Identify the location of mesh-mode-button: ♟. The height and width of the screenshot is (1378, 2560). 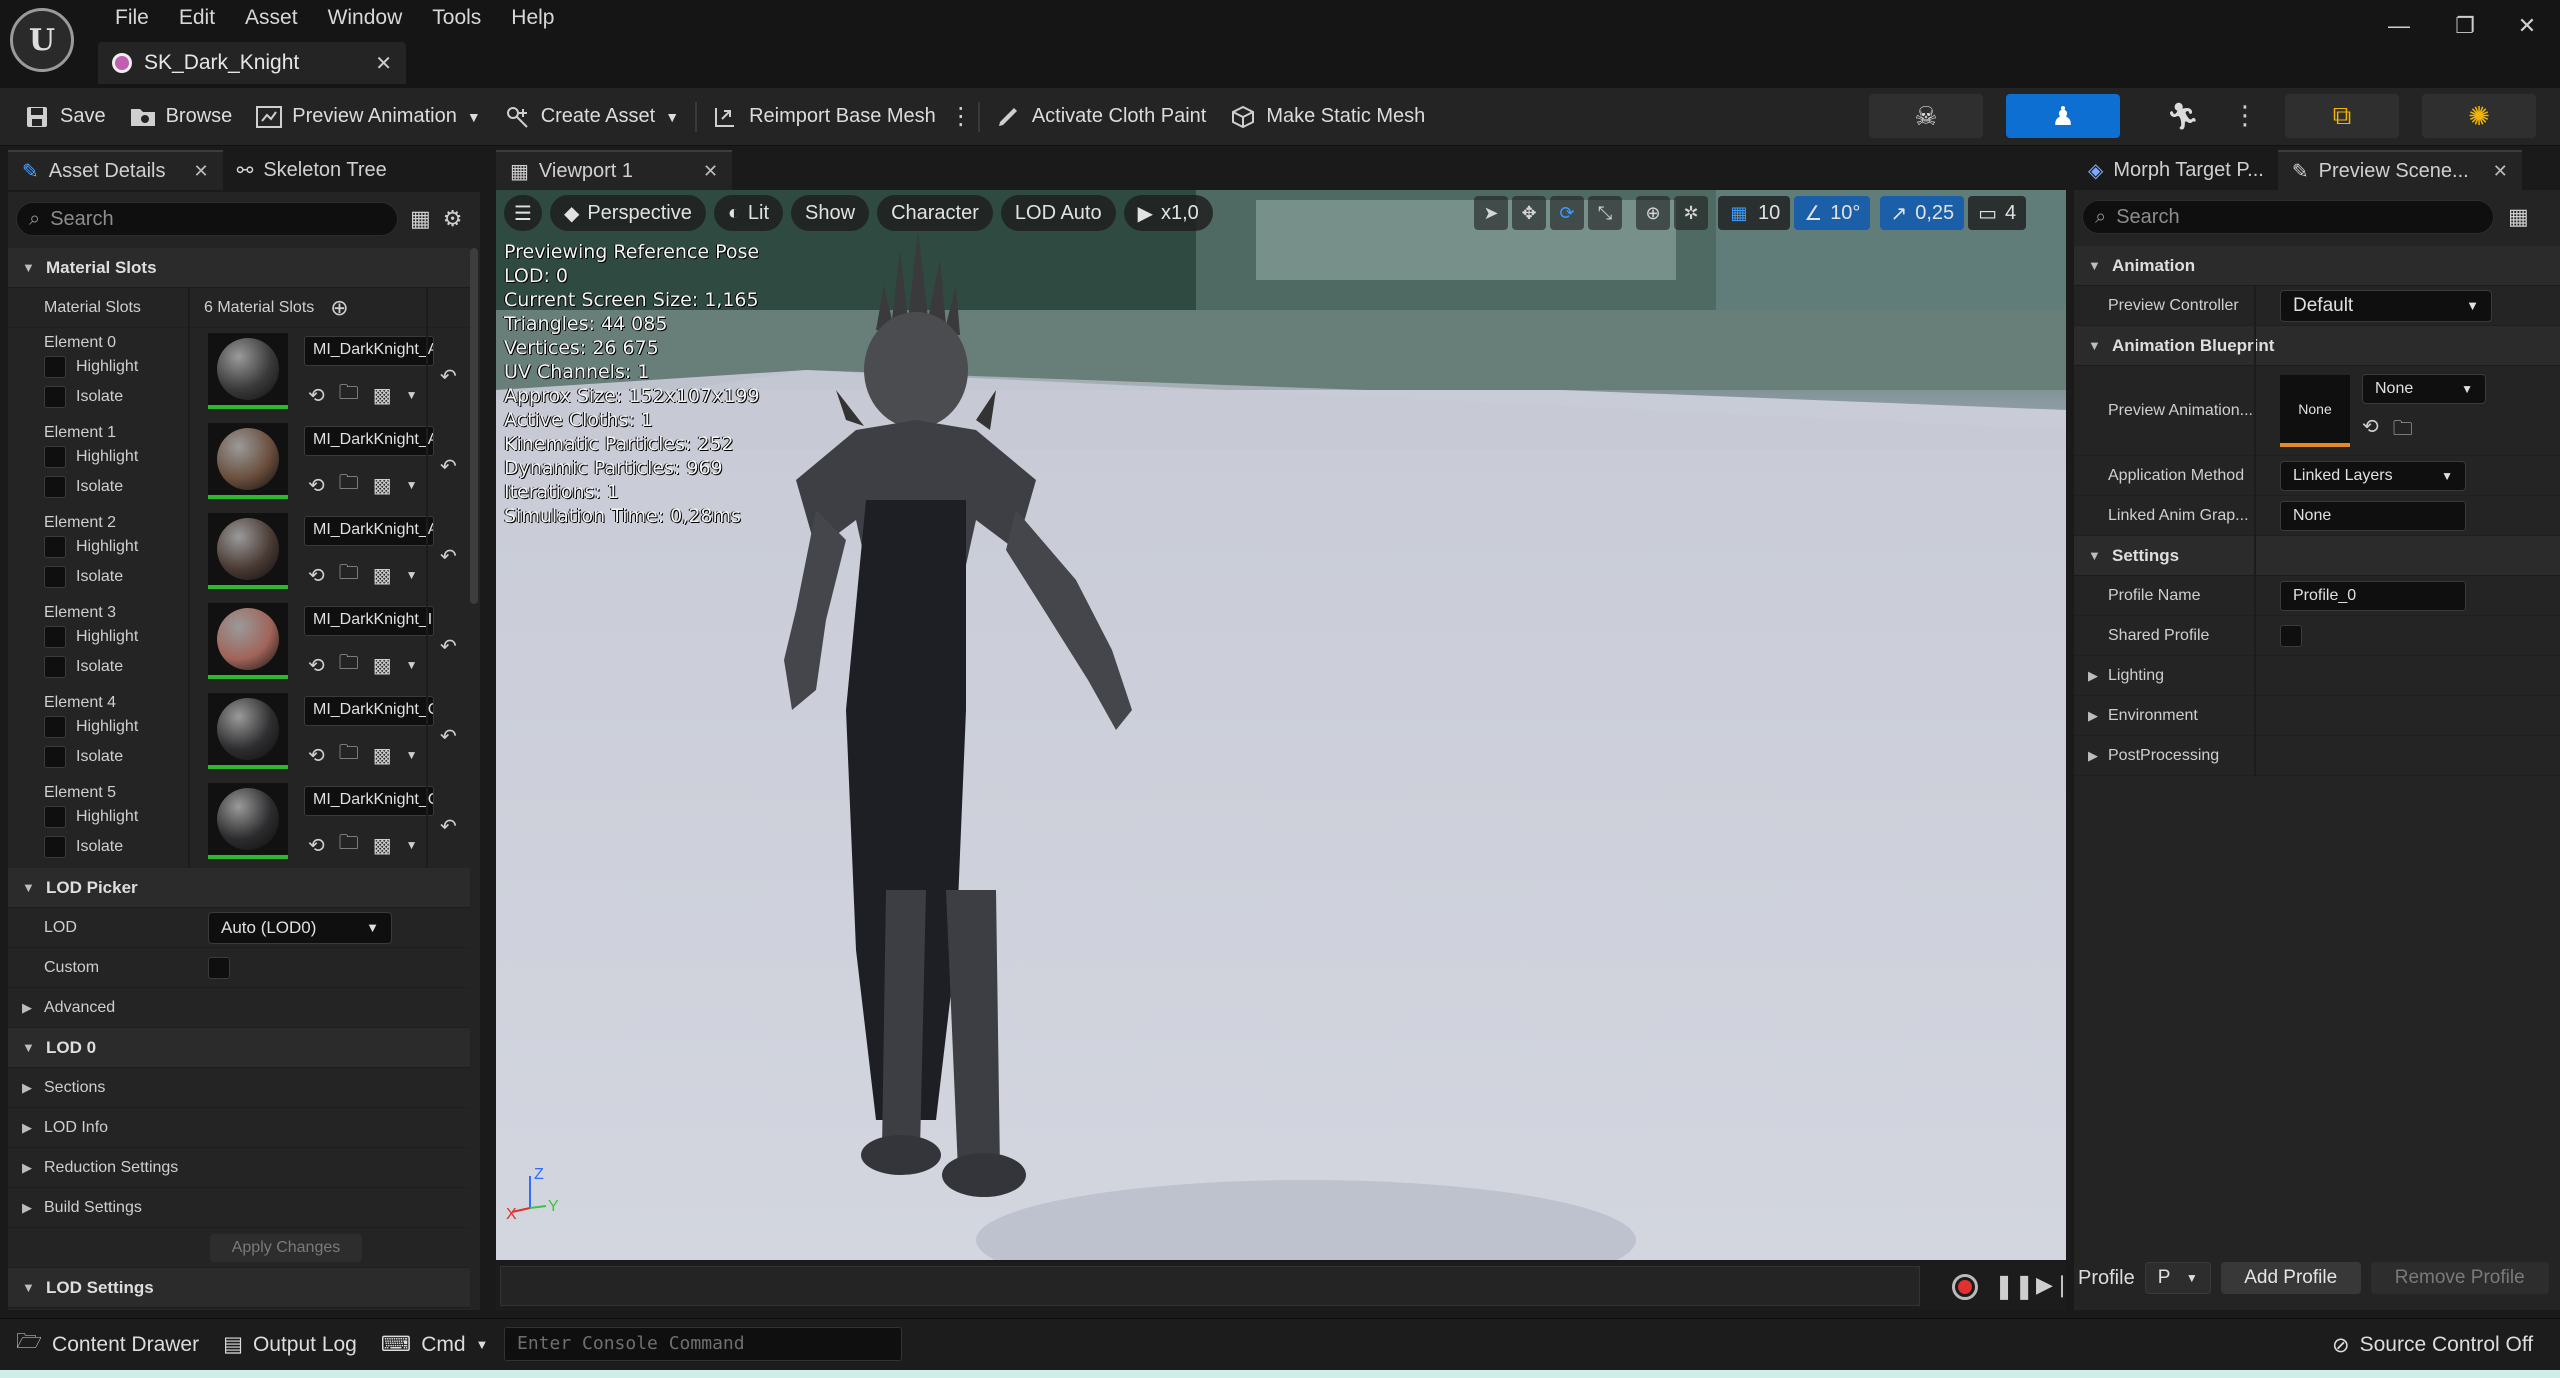
(2063, 116).